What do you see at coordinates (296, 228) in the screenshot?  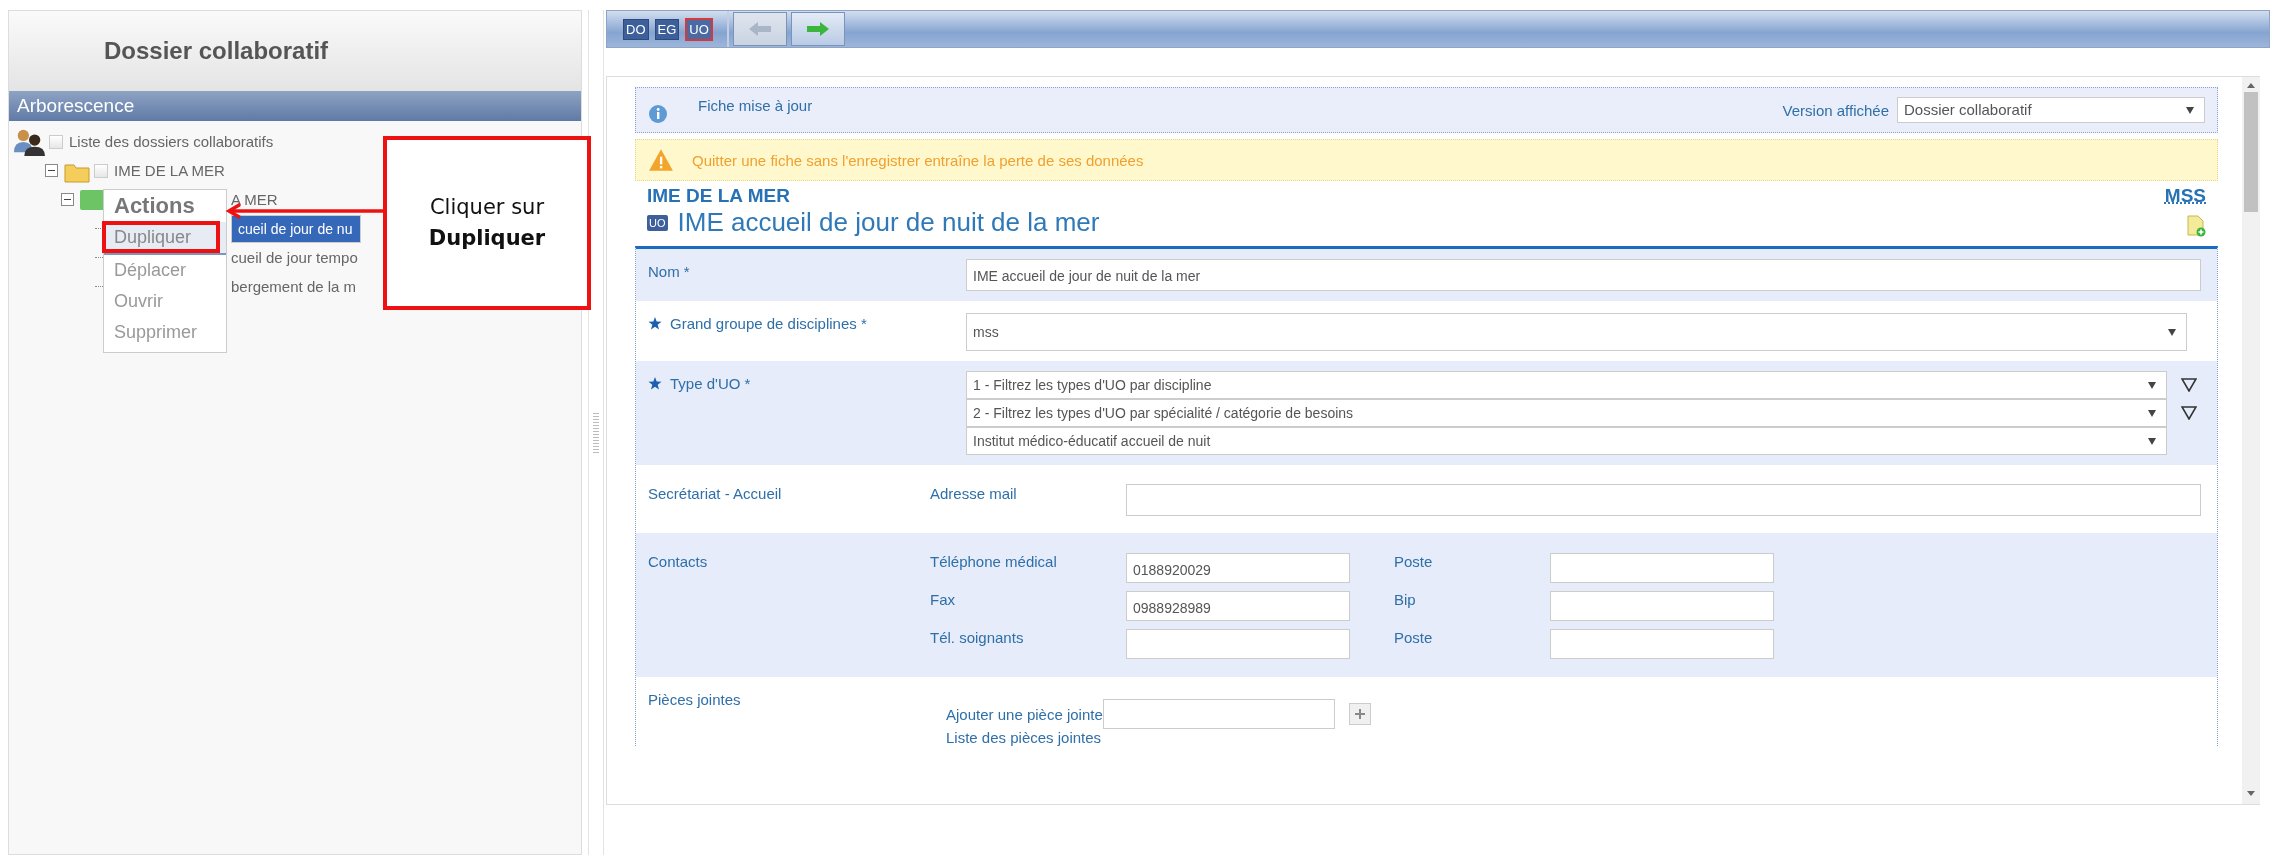 I see `tree-item: cueil de jour de nu` at bounding box center [296, 228].